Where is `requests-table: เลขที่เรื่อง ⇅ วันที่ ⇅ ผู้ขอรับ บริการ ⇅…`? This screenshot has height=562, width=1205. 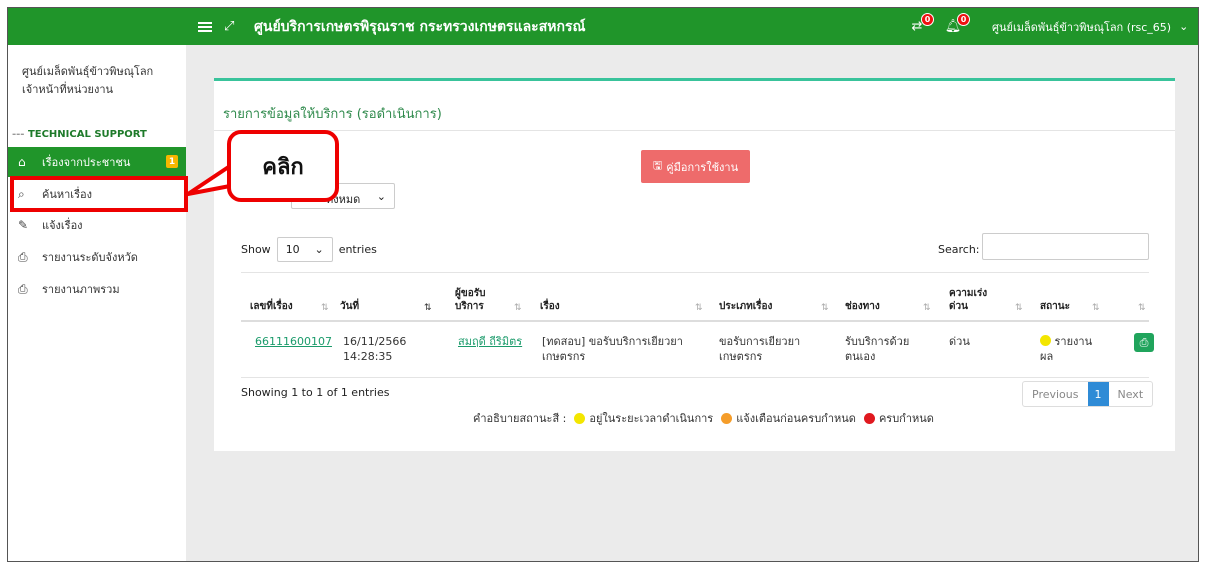
requests-table: เลขที่เรื่อง ⇅ วันที่ ⇅ ผู้ขอรับ บริการ ⇅… is located at coordinates (697, 325).